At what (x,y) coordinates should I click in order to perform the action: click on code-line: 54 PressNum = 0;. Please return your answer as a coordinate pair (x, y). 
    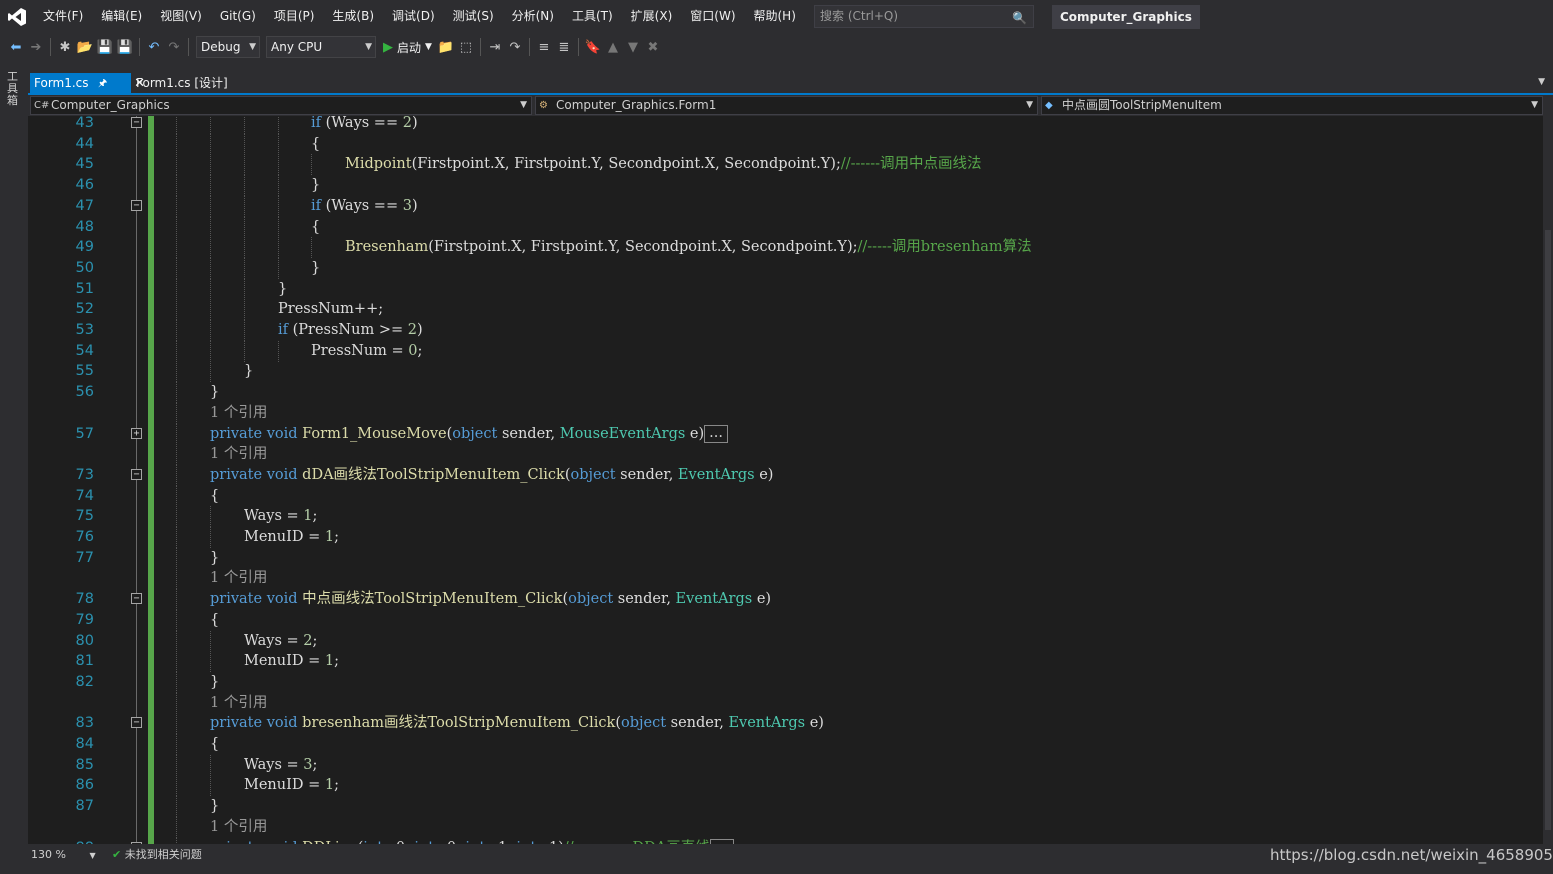
    Looking at the image, I should click on (785, 351).